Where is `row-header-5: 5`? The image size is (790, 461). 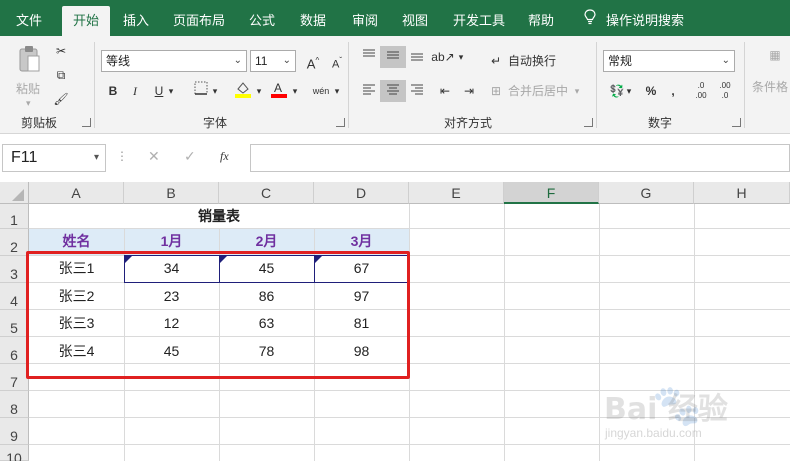
row-header-5: 5 is located at coordinates (14, 323).